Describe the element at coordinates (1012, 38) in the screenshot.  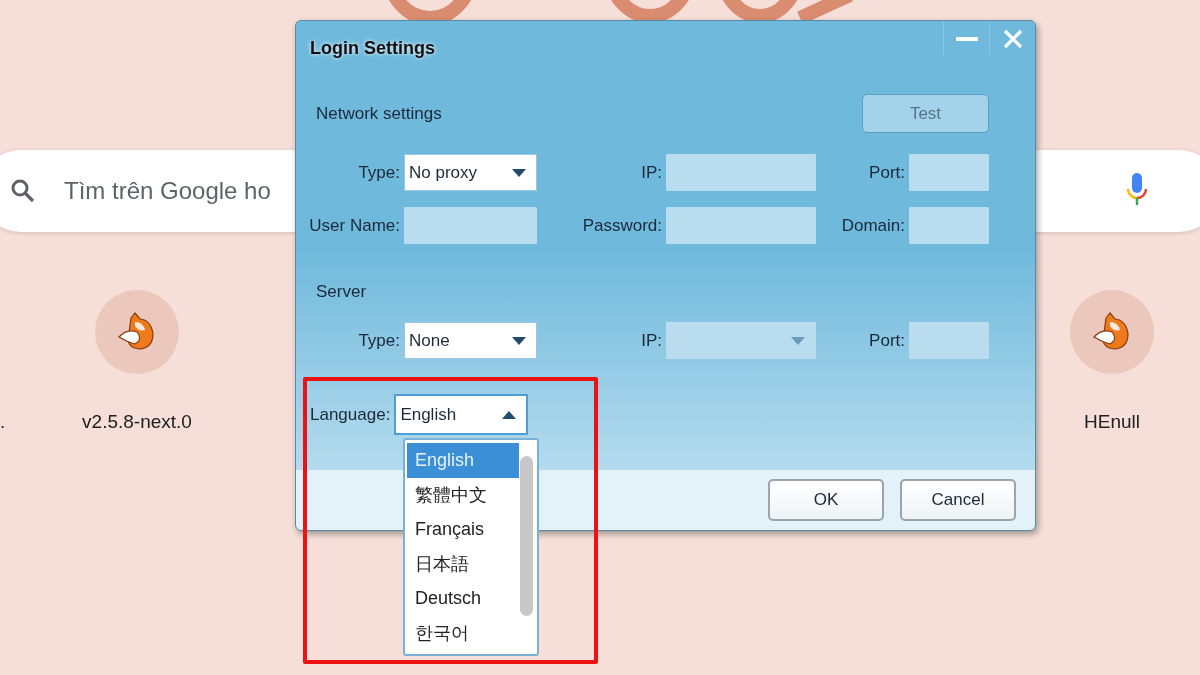
I see `close-icon` at that location.